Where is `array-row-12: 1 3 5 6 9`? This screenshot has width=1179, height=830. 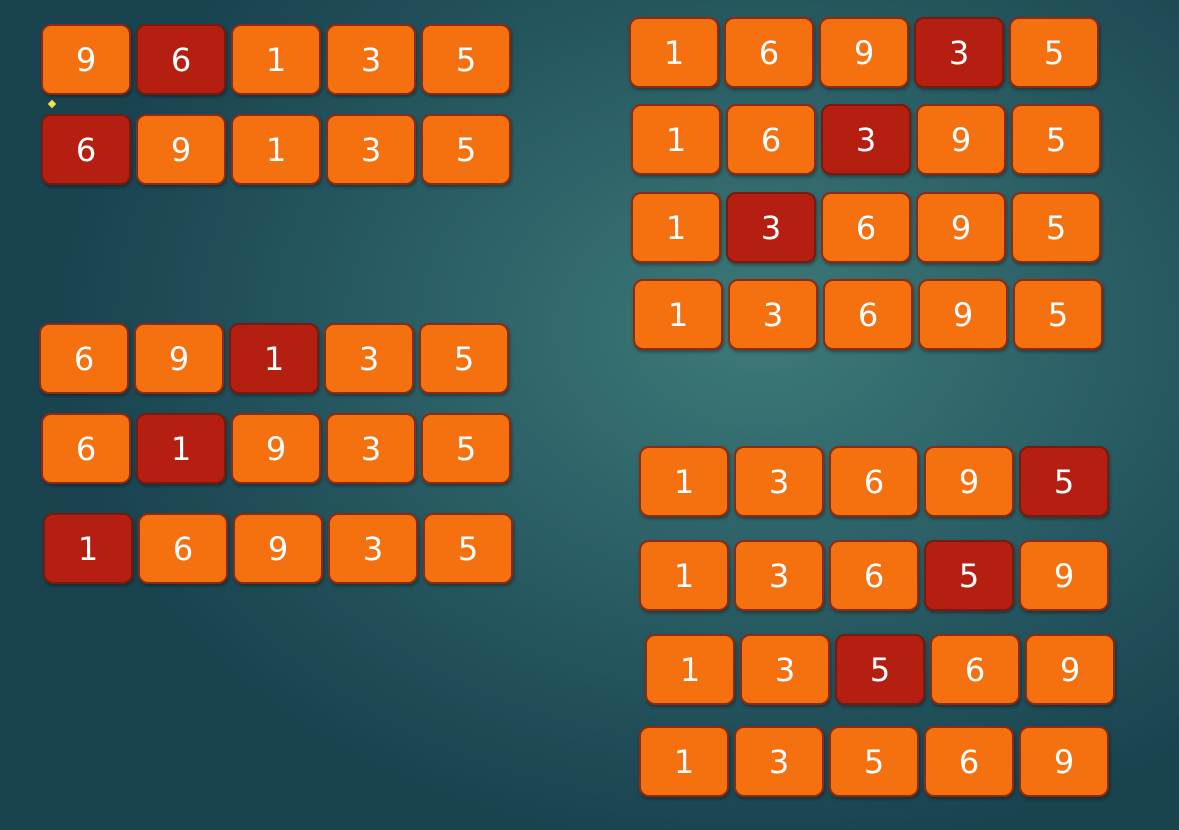 array-row-12: 1 3 5 6 9 is located at coordinates (880, 669).